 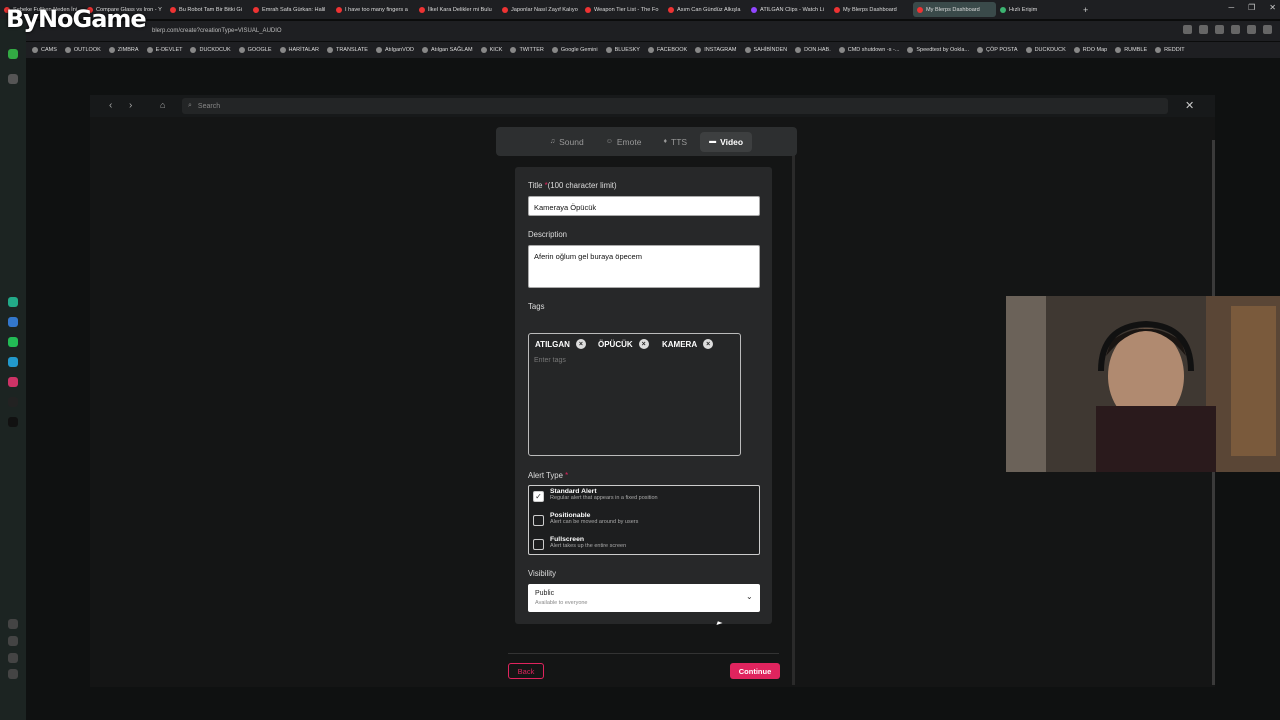 I want to click on bookmark-label: GOOGLE, so click(x=259, y=50).